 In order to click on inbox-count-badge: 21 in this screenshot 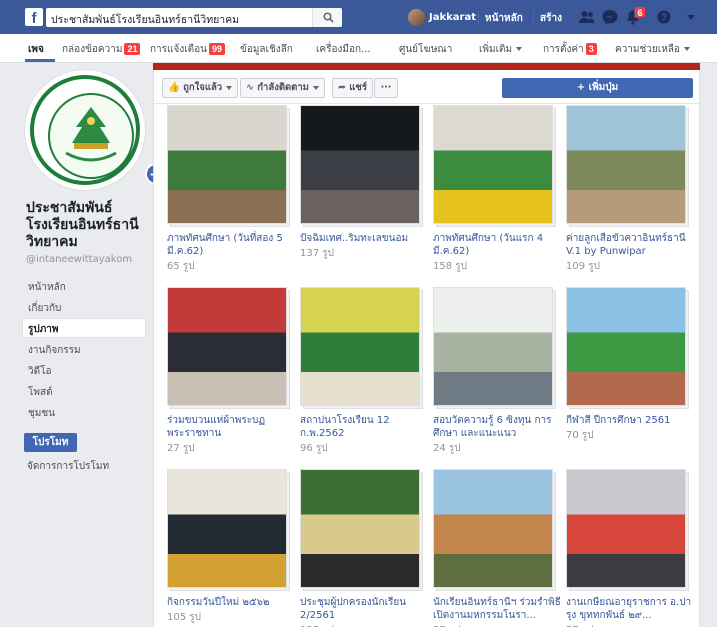, I will do `click(132, 49)`.